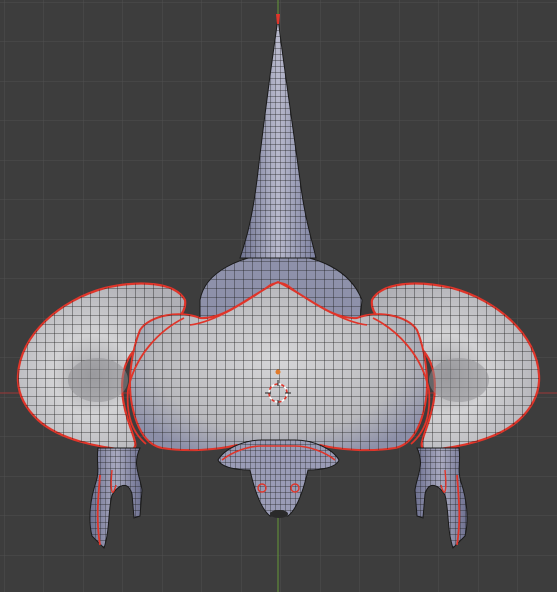  What do you see at coordinates (98, 380) in the screenshot?
I see `left-ear-hollow` at bounding box center [98, 380].